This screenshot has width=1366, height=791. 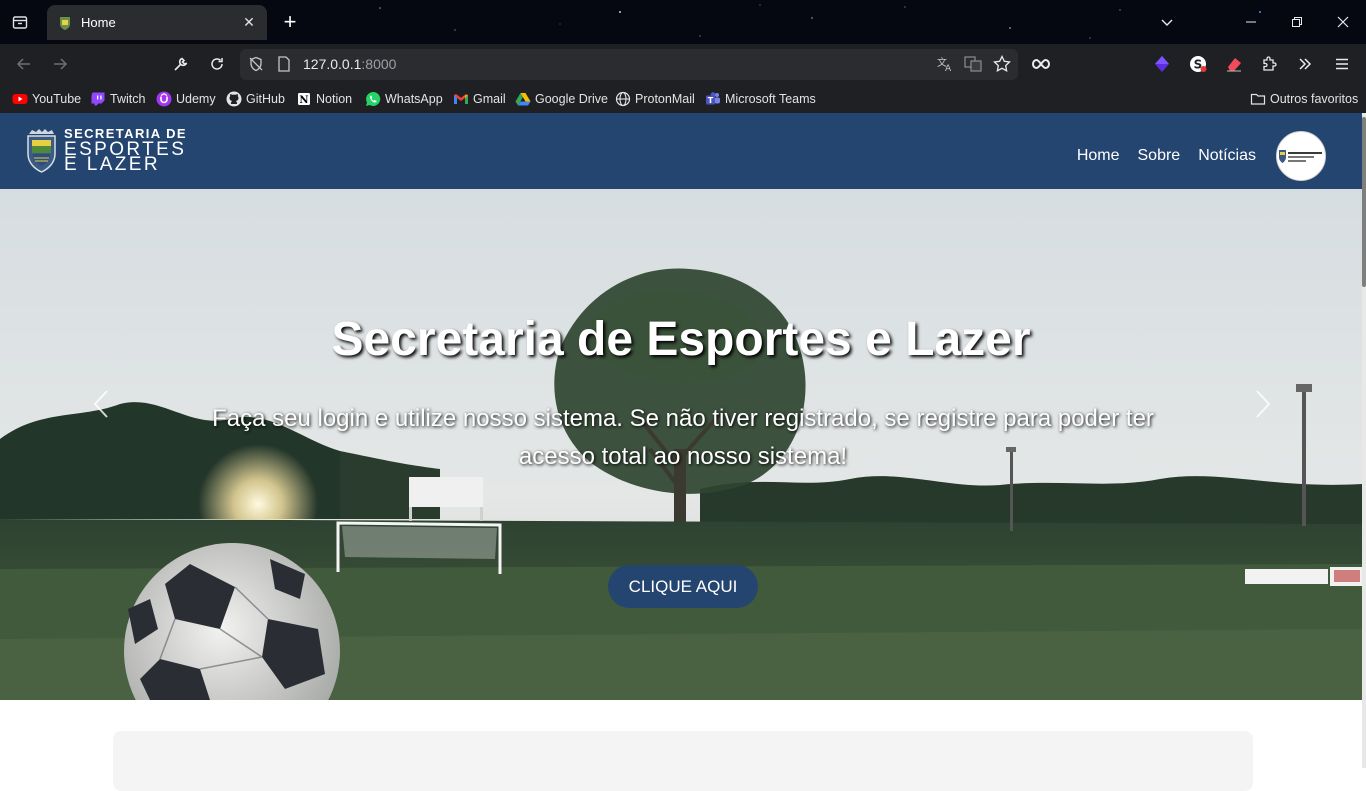 I want to click on bookmark-label: YouTube, so click(x=57, y=98).